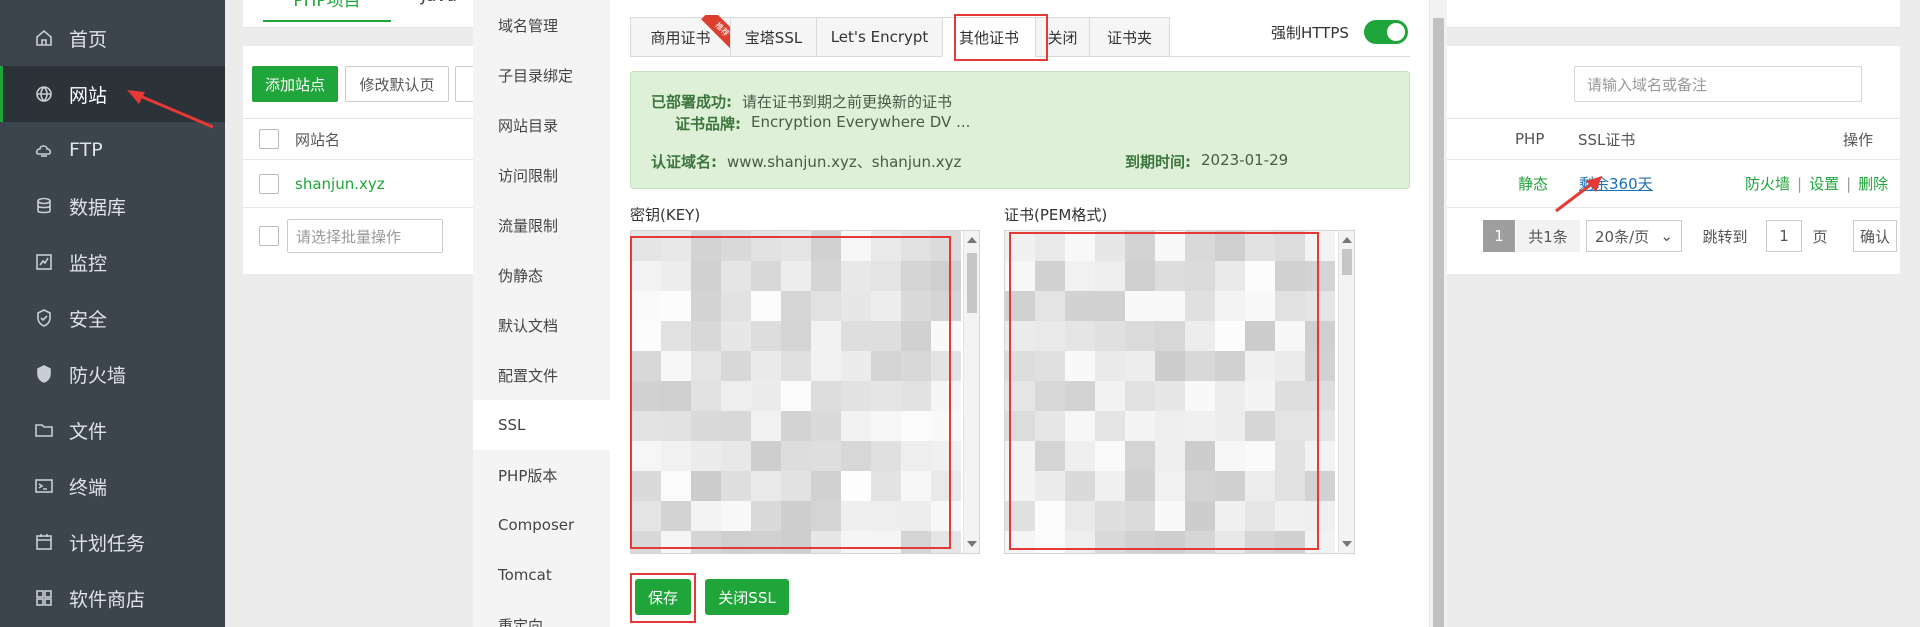  I want to click on tab-commercial-cert: 商用证书 推荐, so click(681, 36).